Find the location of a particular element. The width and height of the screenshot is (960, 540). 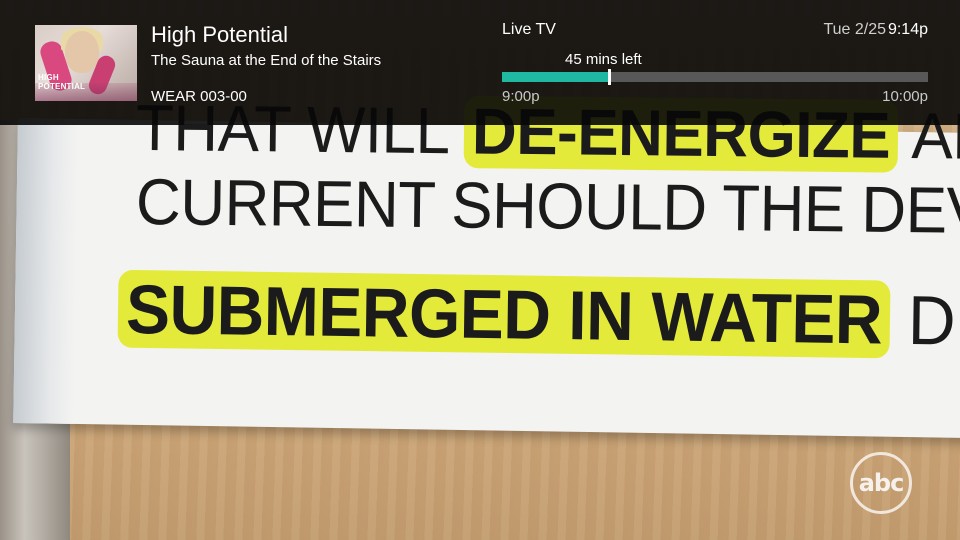

sign-highlight: SUBMERGED IN WATER is located at coordinates (504, 314).